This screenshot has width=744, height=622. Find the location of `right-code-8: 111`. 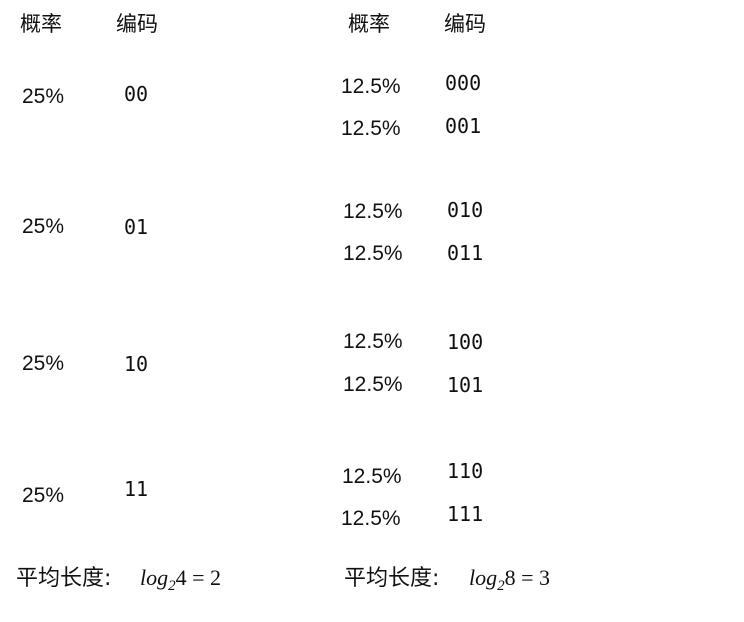

right-code-8: 111 is located at coordinates (465, 514).